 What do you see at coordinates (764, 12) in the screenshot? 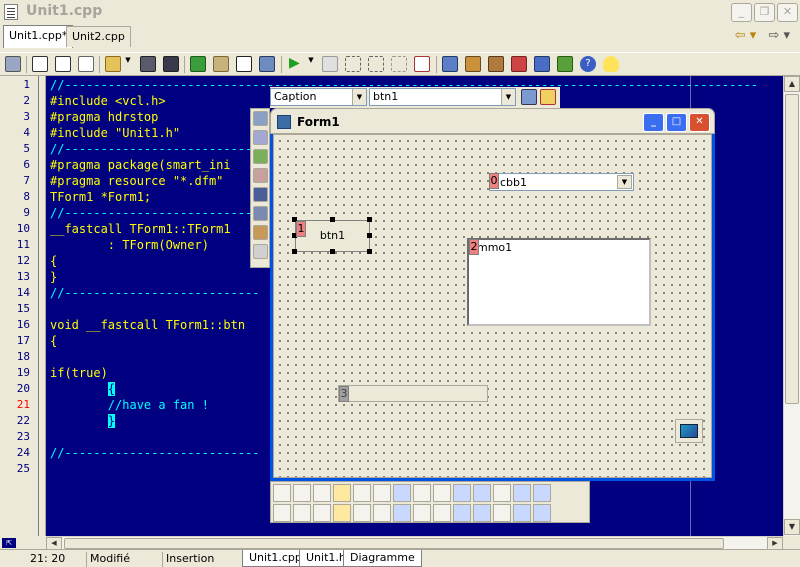
I see `restore-button: ❐` at bounding box center [764, 12].